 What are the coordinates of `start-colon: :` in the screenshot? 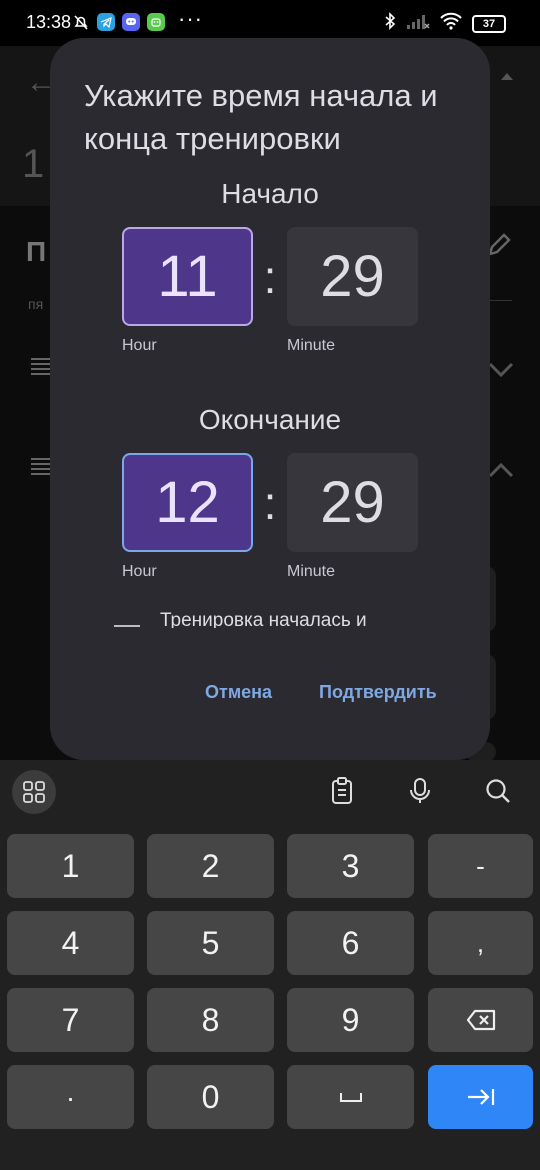 It's located at (270, 277).